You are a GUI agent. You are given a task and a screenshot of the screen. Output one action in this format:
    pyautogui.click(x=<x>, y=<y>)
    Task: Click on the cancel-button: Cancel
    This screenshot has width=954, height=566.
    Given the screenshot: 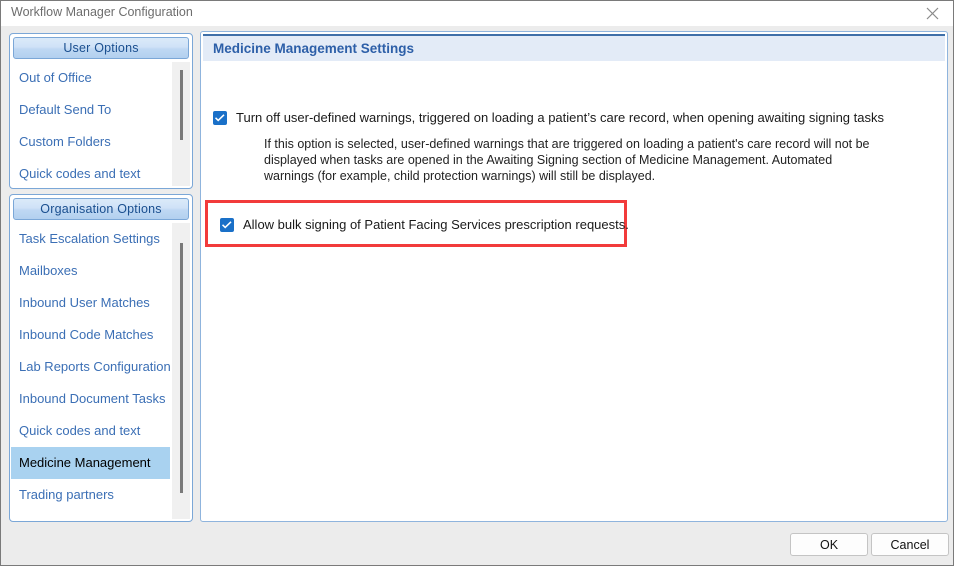 What is the action you would take?
    pyautogui.click(x=910, y=544)
    